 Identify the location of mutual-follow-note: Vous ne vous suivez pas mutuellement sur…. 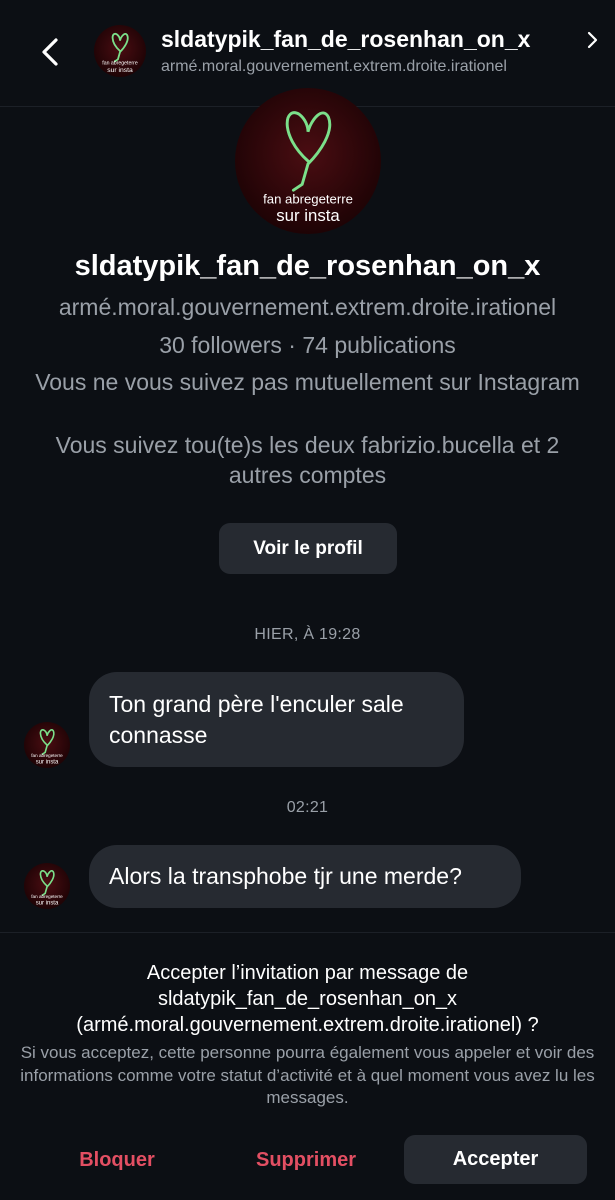
(307, 382).